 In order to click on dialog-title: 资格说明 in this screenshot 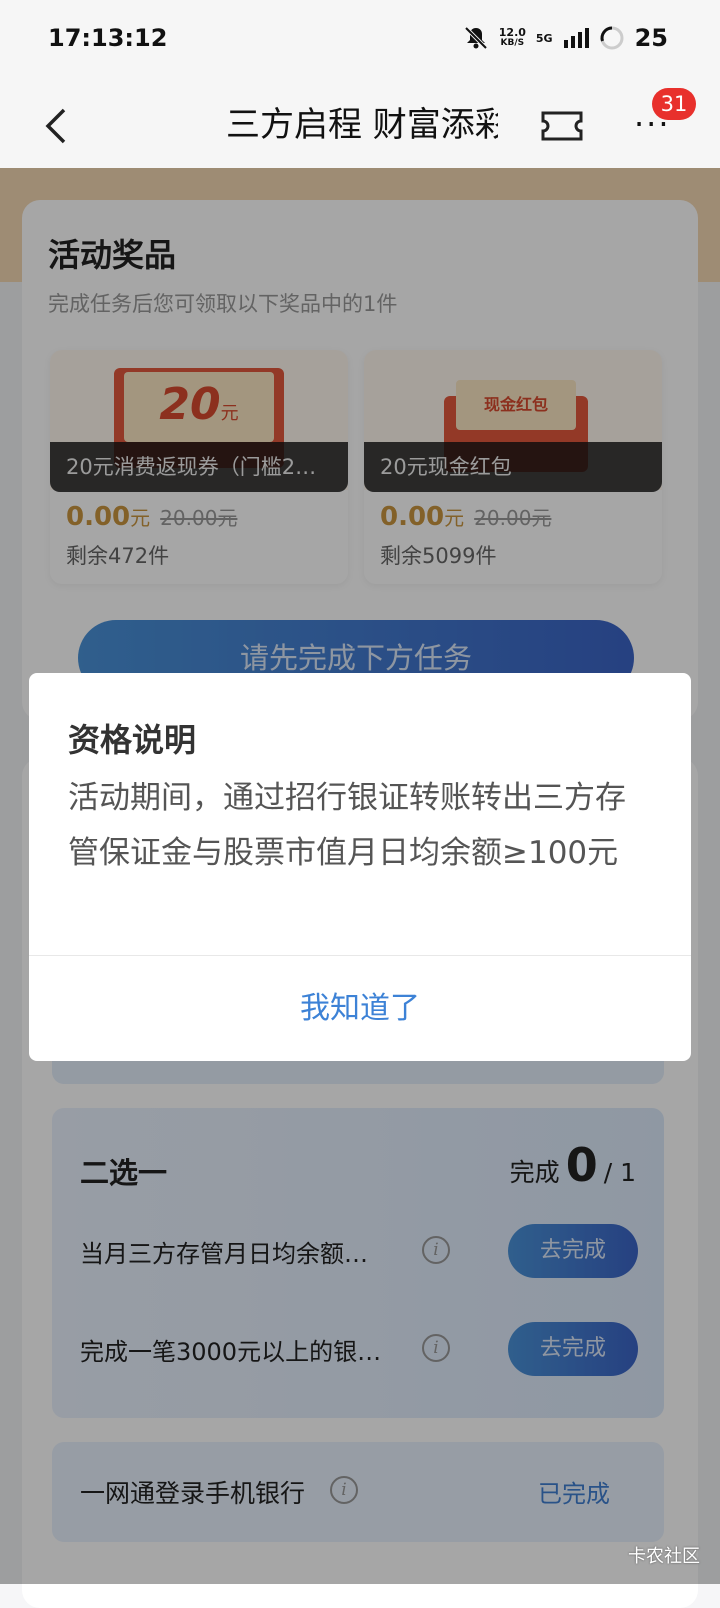, I will do `click(132, 740)`.